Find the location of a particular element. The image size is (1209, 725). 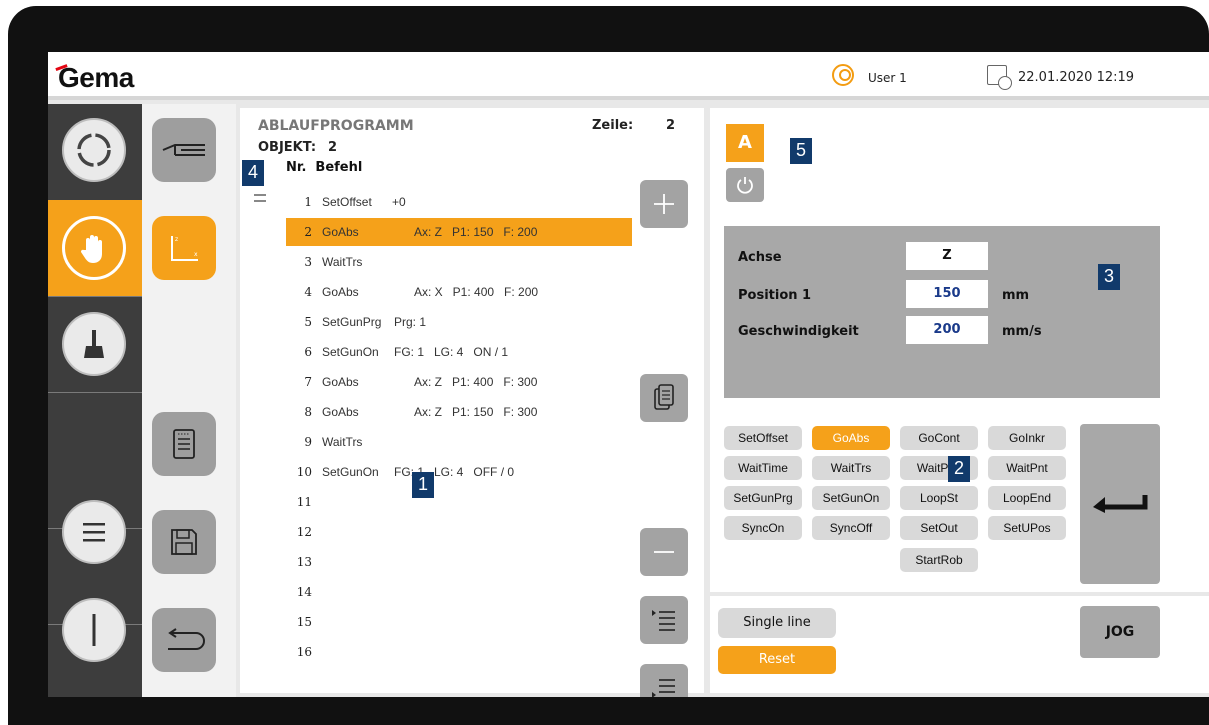

program-row: 12 is located at coordinates (459, 532).